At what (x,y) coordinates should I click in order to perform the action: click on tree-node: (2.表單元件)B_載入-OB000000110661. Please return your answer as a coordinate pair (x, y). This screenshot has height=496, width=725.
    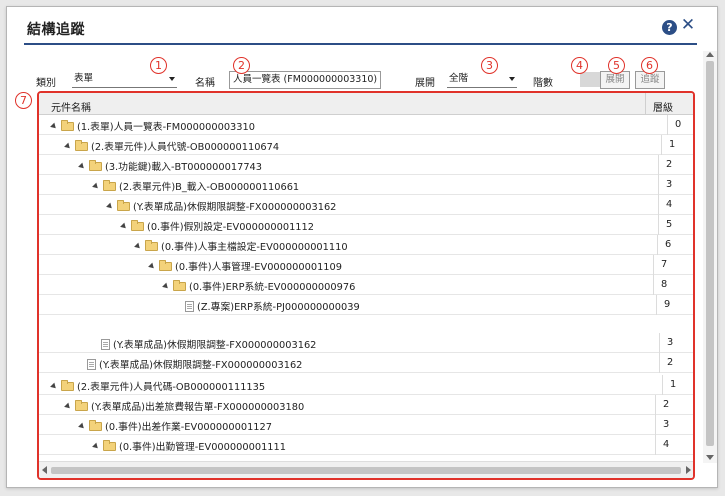
    Looking at the image, I should click on (195, 186).